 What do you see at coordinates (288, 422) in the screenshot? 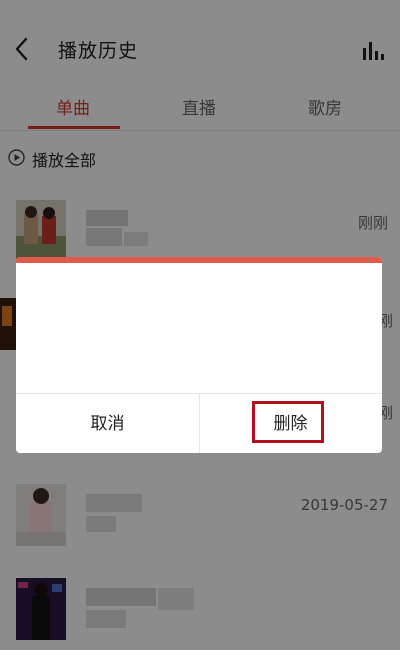
I see `delete-button-highlight` at bounding box center [288, 422].